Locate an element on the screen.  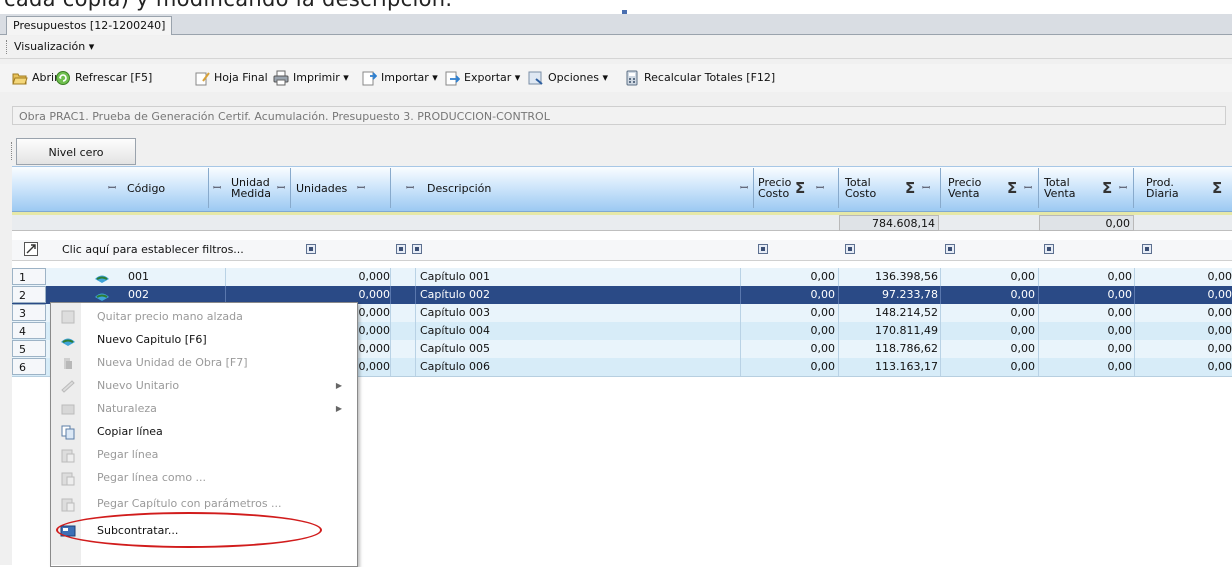
cell-codigo: 001 is located at coordinates (158, 277).